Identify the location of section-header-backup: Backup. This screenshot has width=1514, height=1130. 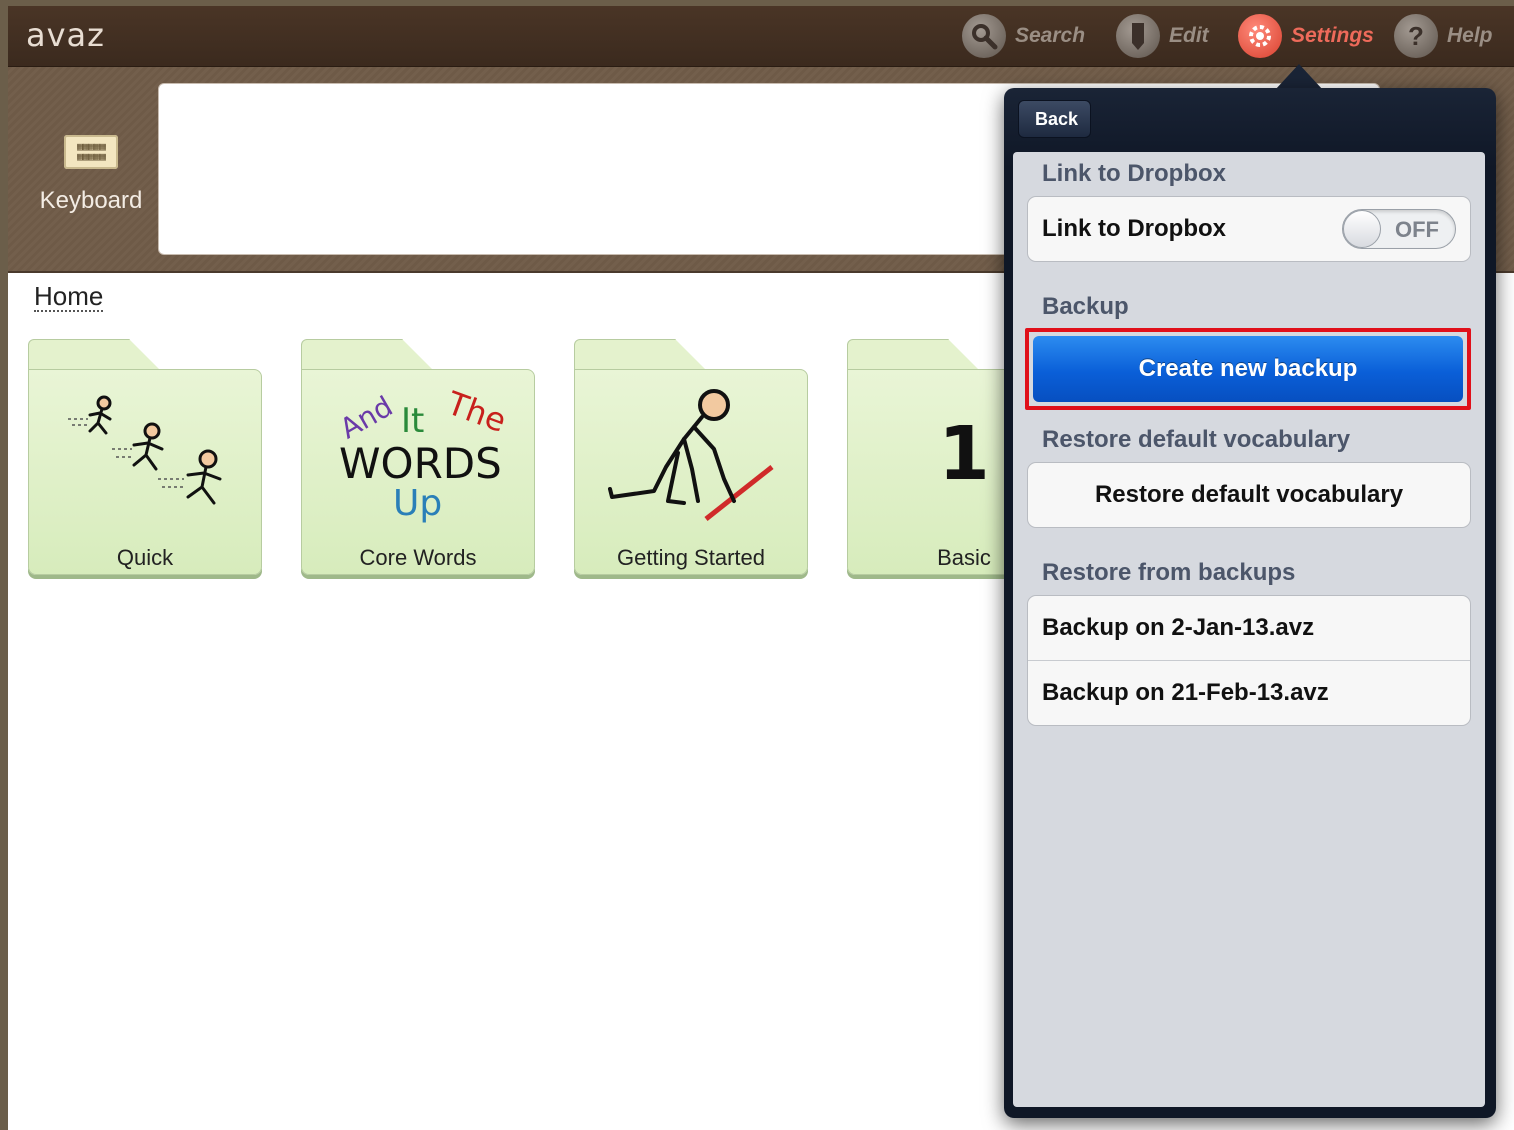
(1085, 306).